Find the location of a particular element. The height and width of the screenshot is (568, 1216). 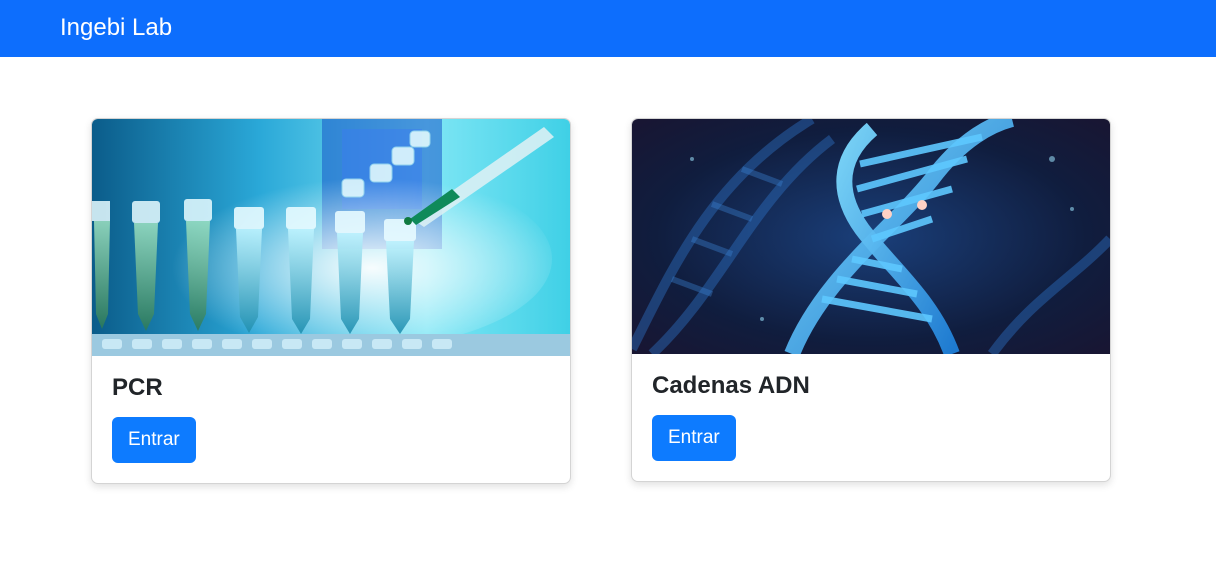

navbar: Ingebi Lab is located at coordinates (608, 28).